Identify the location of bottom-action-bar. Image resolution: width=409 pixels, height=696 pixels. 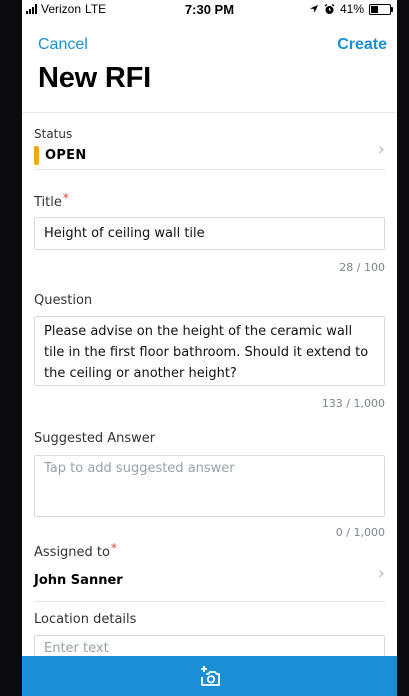
(209, 676).